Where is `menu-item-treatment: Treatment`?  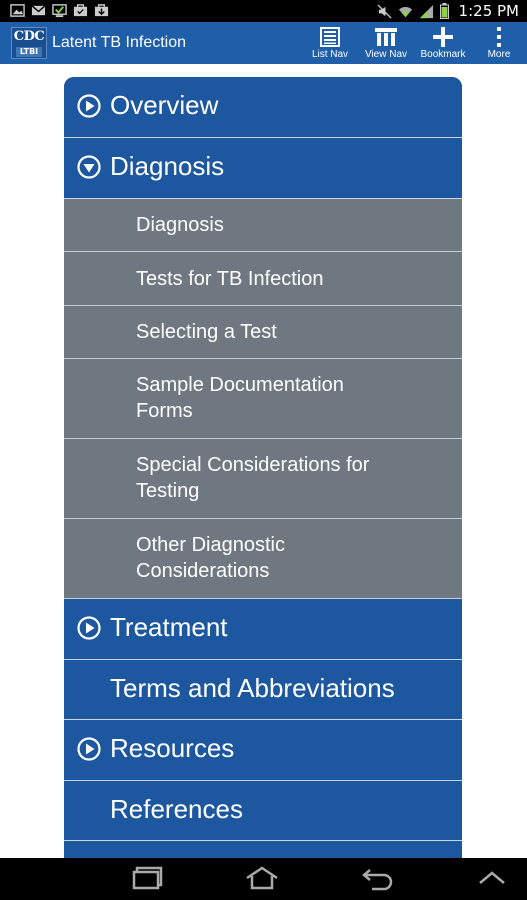 menu-item-treatment: Treatment is located at coordinates (263, 629).